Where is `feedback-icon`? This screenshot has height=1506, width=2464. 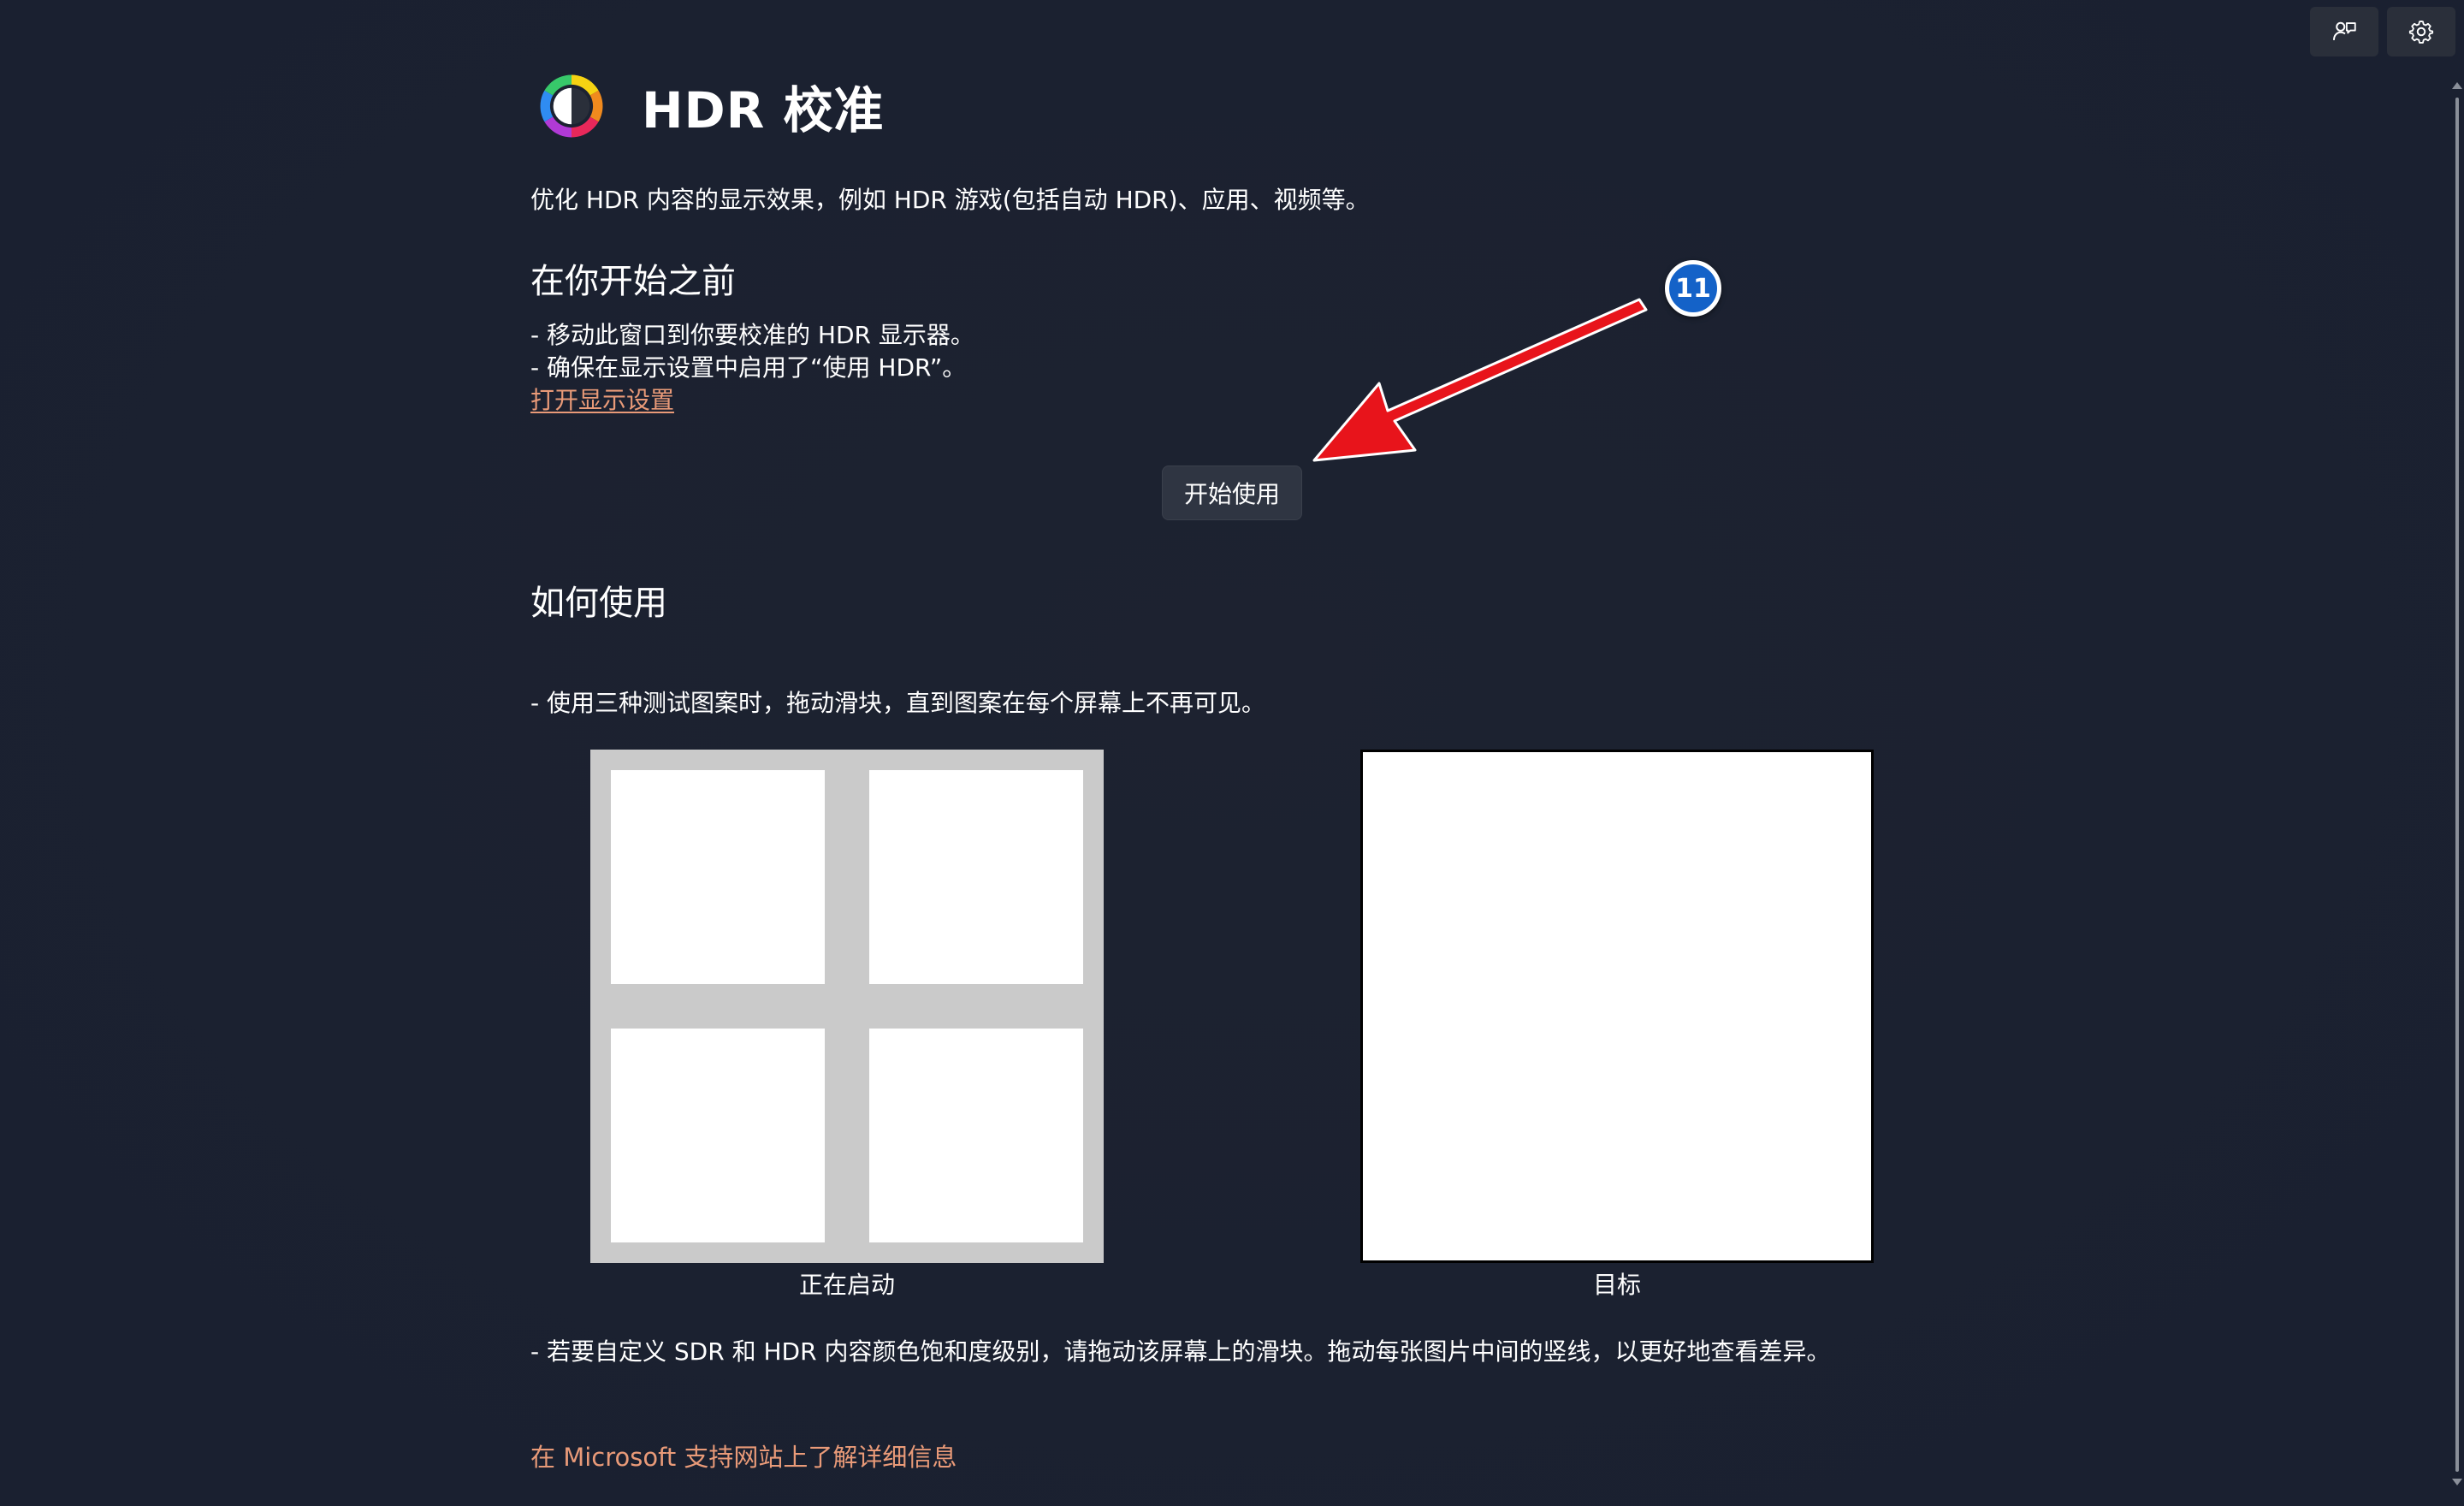
feedback-icon is located at coordinates (2344, 31).